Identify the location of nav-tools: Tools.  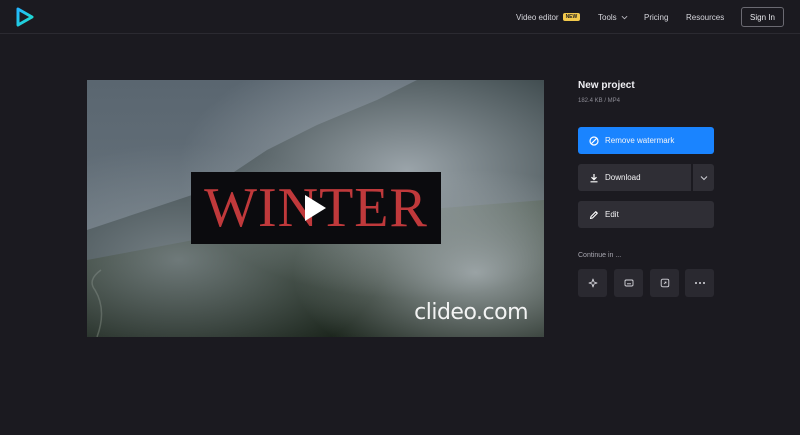
(613, 17).